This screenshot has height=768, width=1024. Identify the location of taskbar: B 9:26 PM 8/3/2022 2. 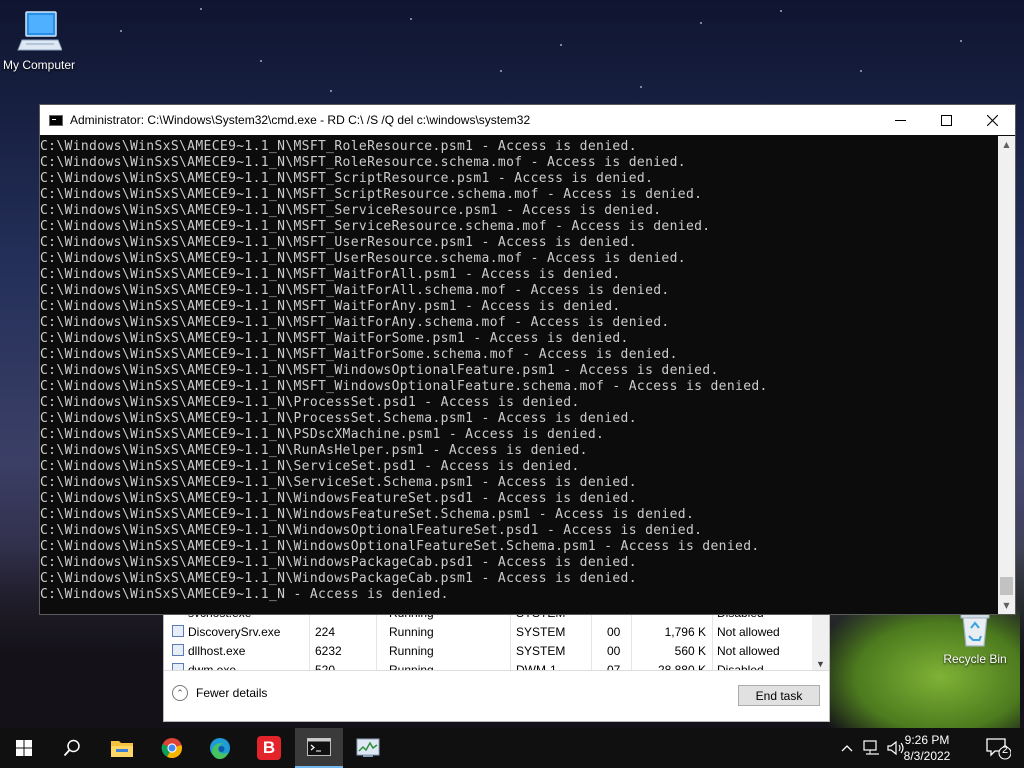
(512, 748).